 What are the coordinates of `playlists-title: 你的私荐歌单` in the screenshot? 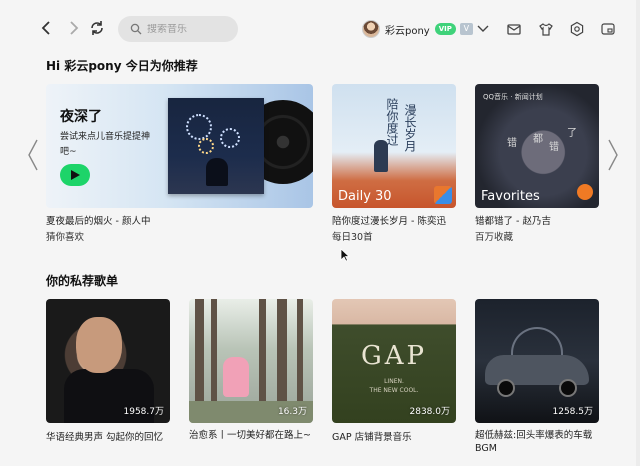 It's located at (82, 281).